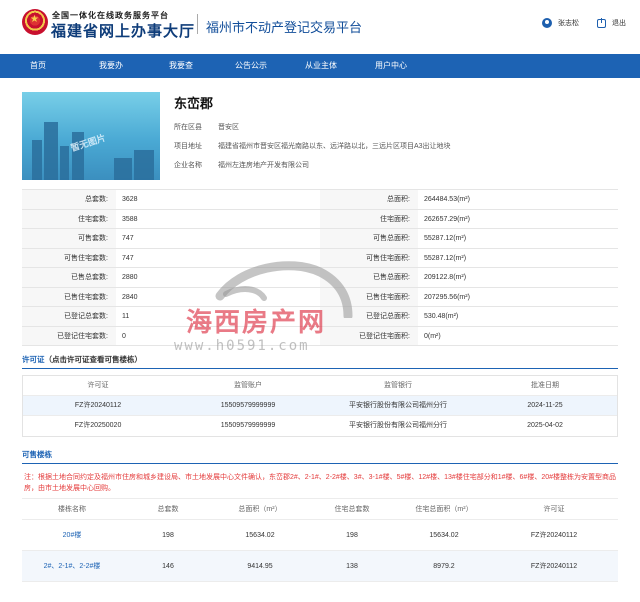  What do you see at coordinates (444, 535) in the screenshot?
I see `residential-area: 15634.02` at bounding box center [444, 535].